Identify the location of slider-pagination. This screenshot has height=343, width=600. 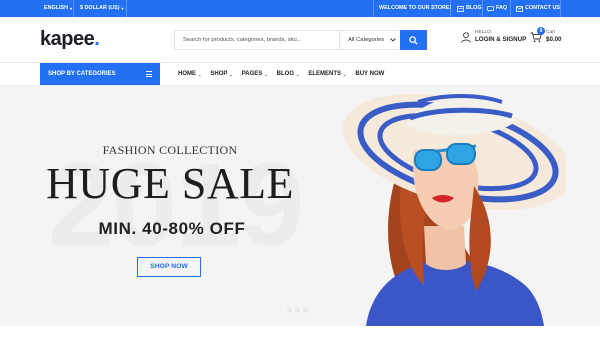
(297, 310).